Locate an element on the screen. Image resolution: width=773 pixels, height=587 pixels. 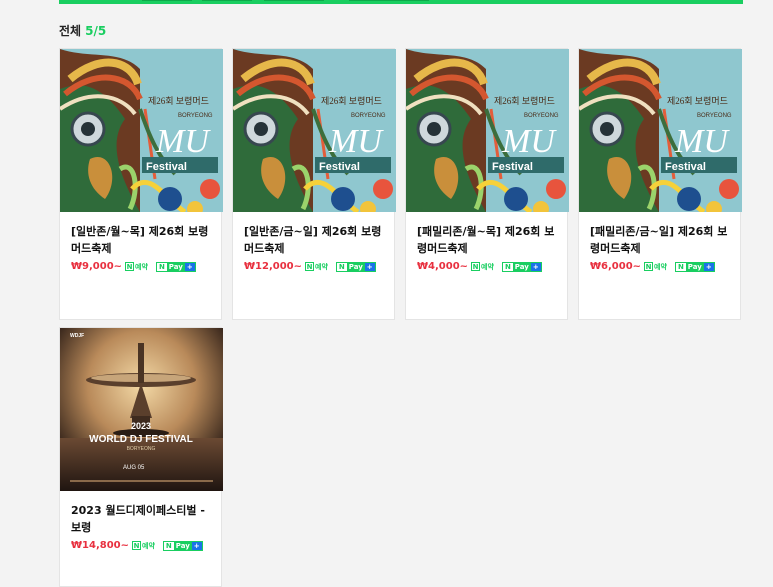
product-meta: ₩4,000~ N 예약 N Pay + is located at coordinates (479, 266).